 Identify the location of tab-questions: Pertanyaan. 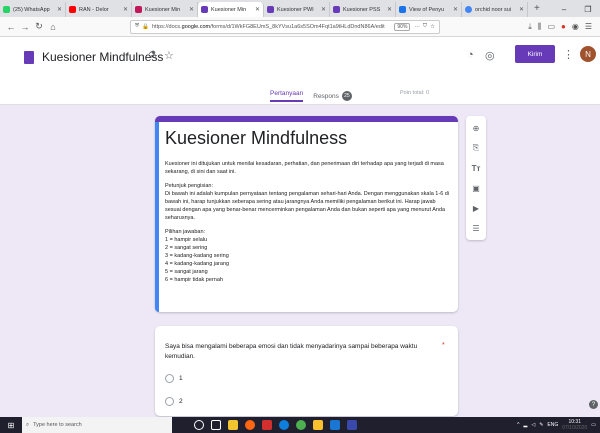
(287, 96).